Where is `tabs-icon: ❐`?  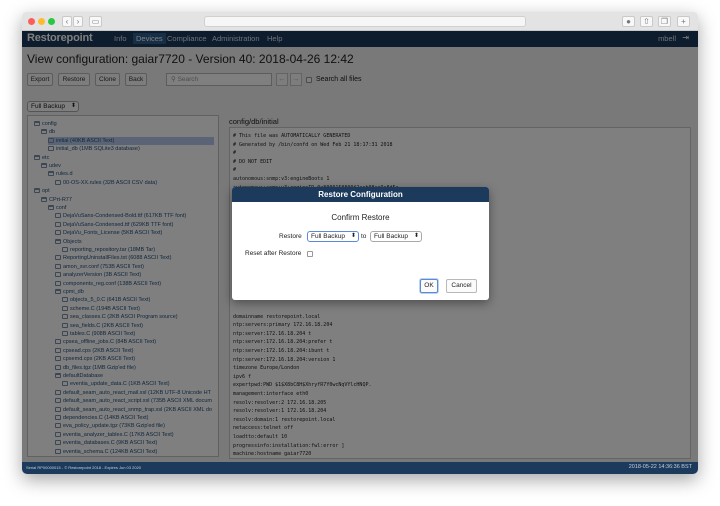
tabs-icon: ❐ is located at coordinates (664, 21).